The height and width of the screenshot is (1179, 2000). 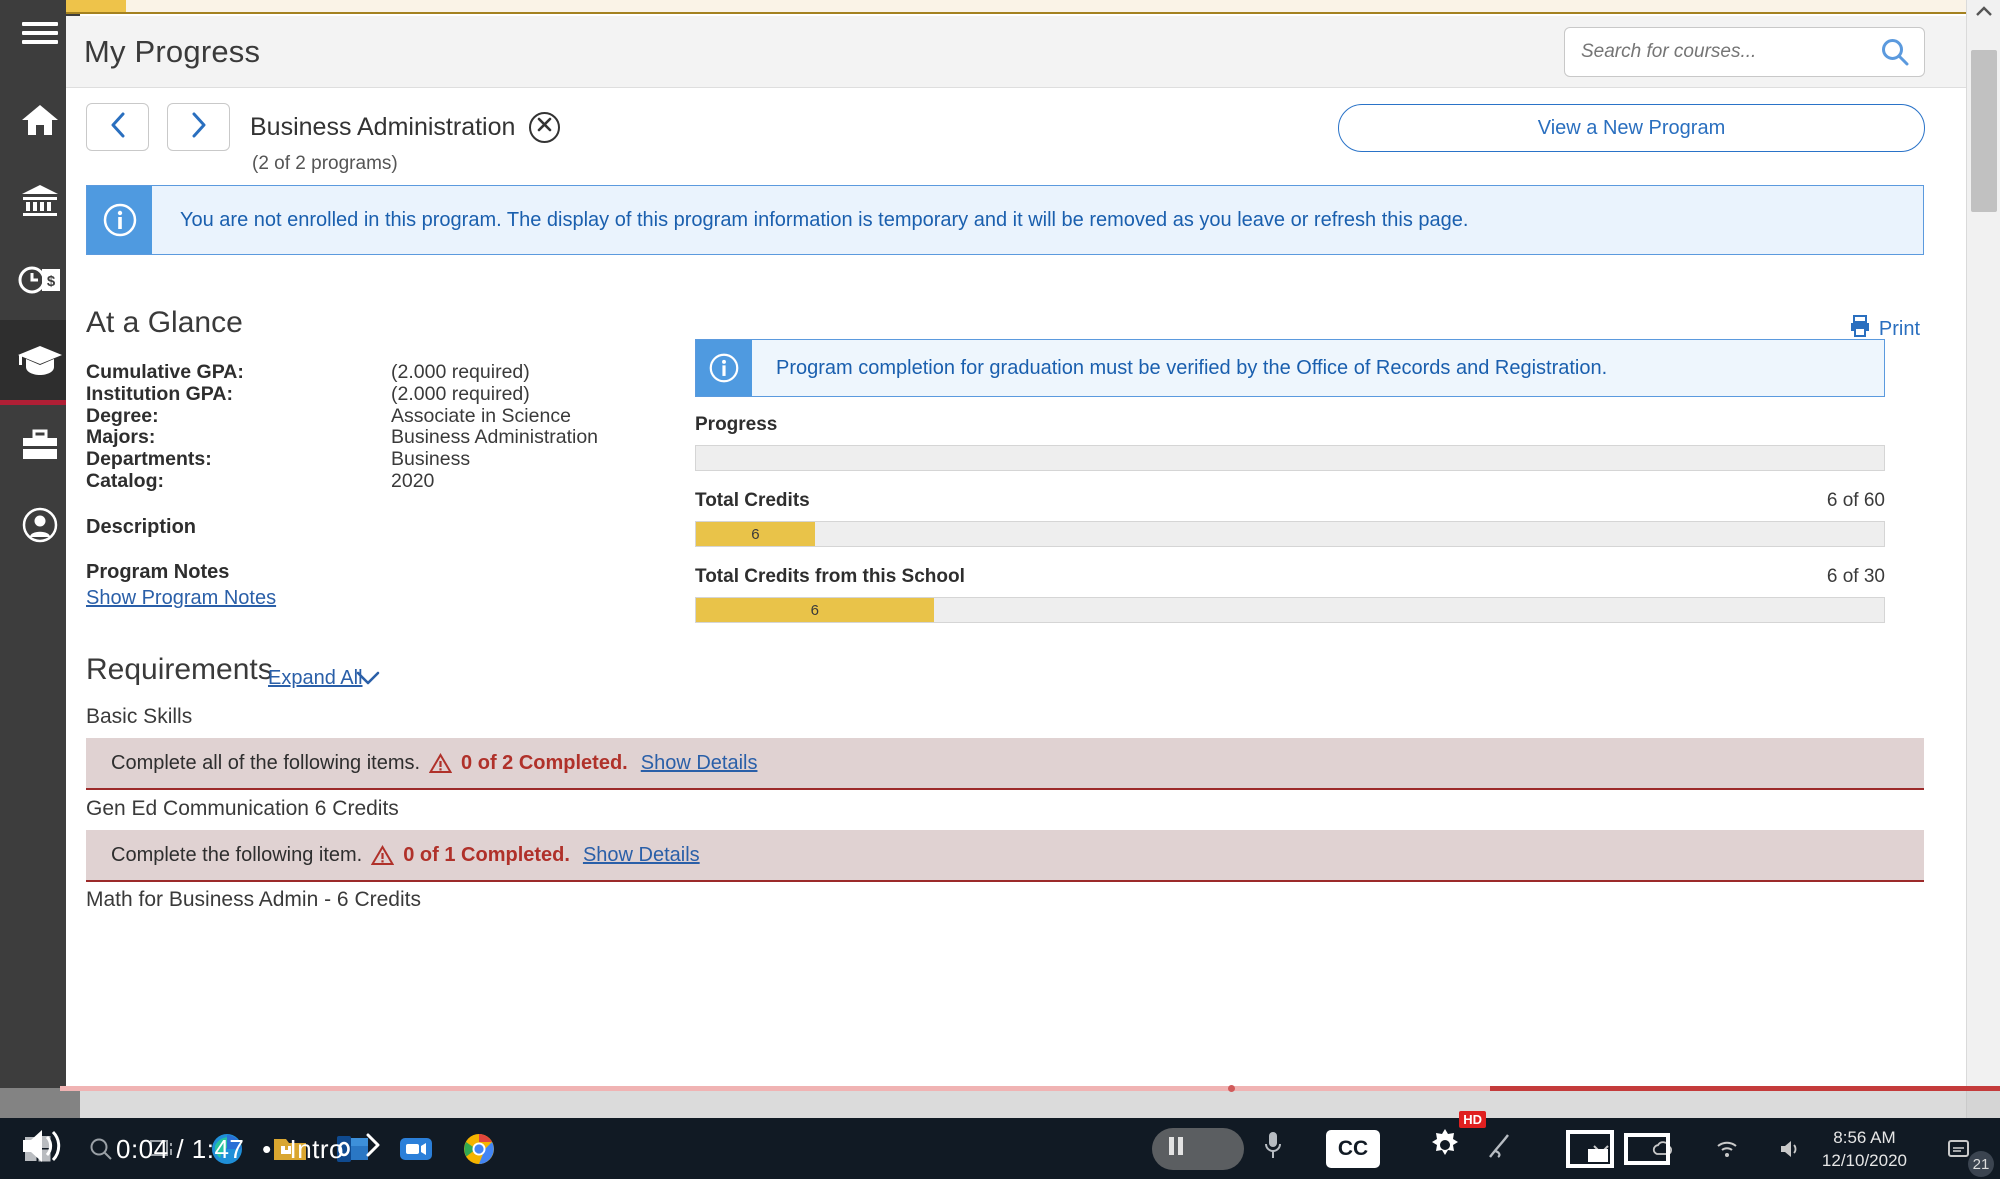 I want to click on notification-center-icon: 21, so click(x=1961, y=1148).